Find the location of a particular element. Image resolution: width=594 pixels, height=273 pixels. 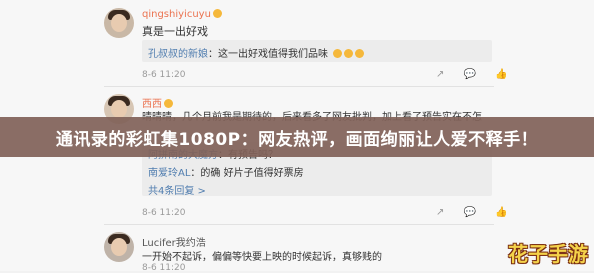

reply-username: 南爱玲AL is located at coordinates (169, 173).